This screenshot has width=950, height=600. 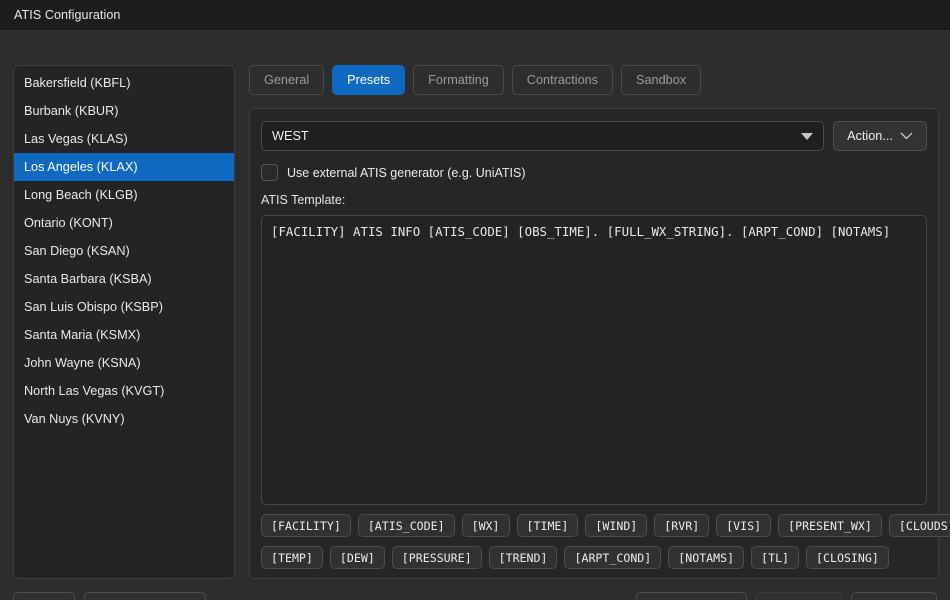 What do you see at coordinates (124, 223) in the screenshot?
I see `airport-list-item: Ontario (KONT)` at bounding box center [124, 223].